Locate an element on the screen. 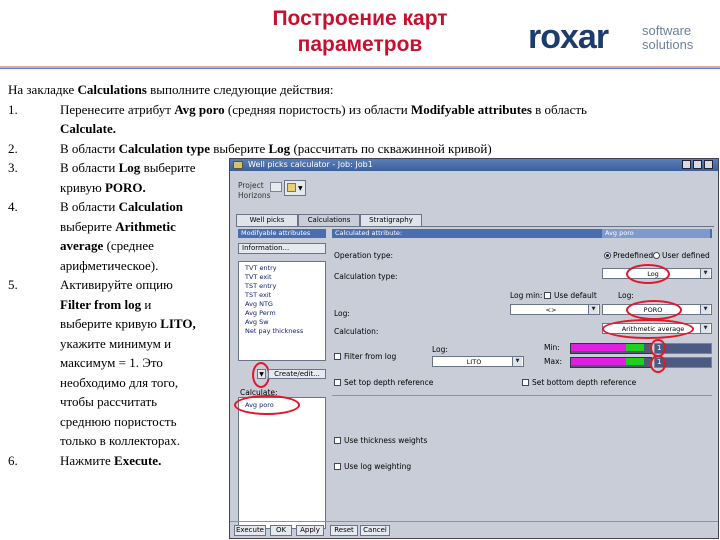 The image size is (720, 540). ok-button: OK is located at coordinates (281, 530).